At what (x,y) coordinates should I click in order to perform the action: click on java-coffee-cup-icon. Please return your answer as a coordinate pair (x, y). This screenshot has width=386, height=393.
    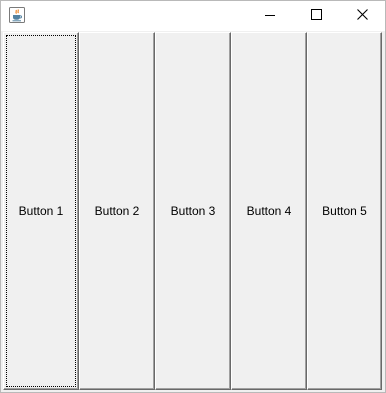
    Looking at the image, I should click on (17, 15).